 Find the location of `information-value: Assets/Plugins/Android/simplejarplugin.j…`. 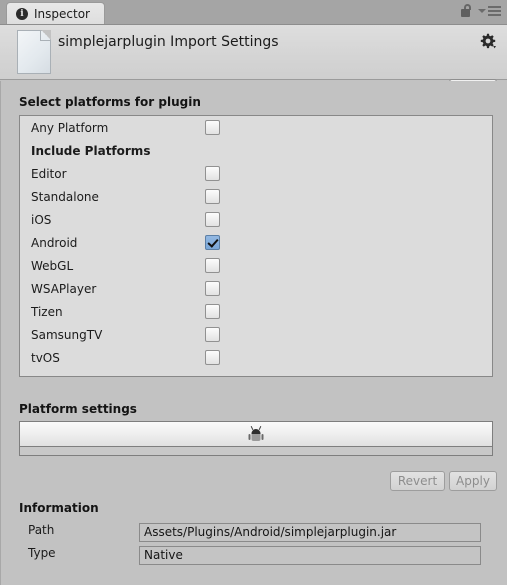

information-value: Assets/Plugins/Android/simplejarplugin.j… is located at coordinates (310, 532).